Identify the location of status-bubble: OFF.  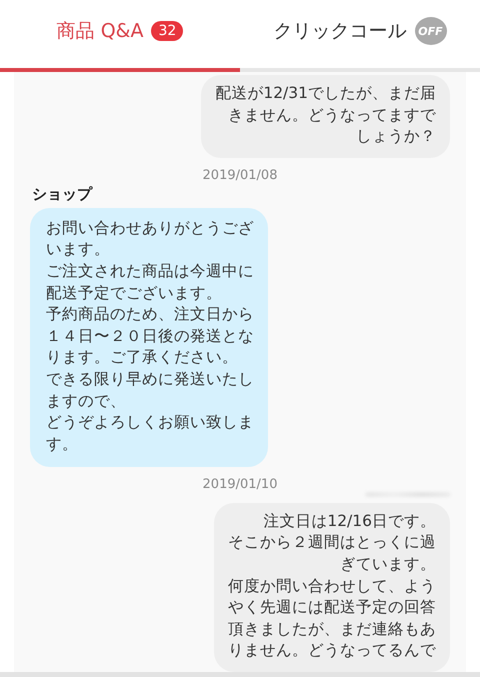
(430, 31).